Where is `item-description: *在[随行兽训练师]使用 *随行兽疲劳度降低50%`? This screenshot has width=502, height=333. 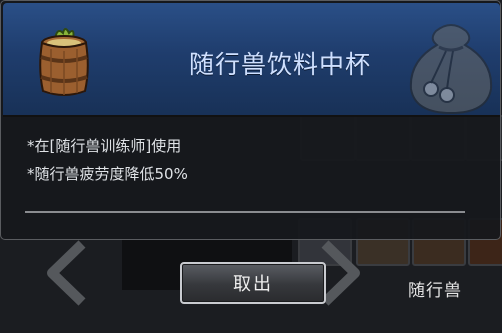 item-description: *在[随行兽训练师]使用 *随行兽疲劳度降低50% is located at coordinates (107, 160).